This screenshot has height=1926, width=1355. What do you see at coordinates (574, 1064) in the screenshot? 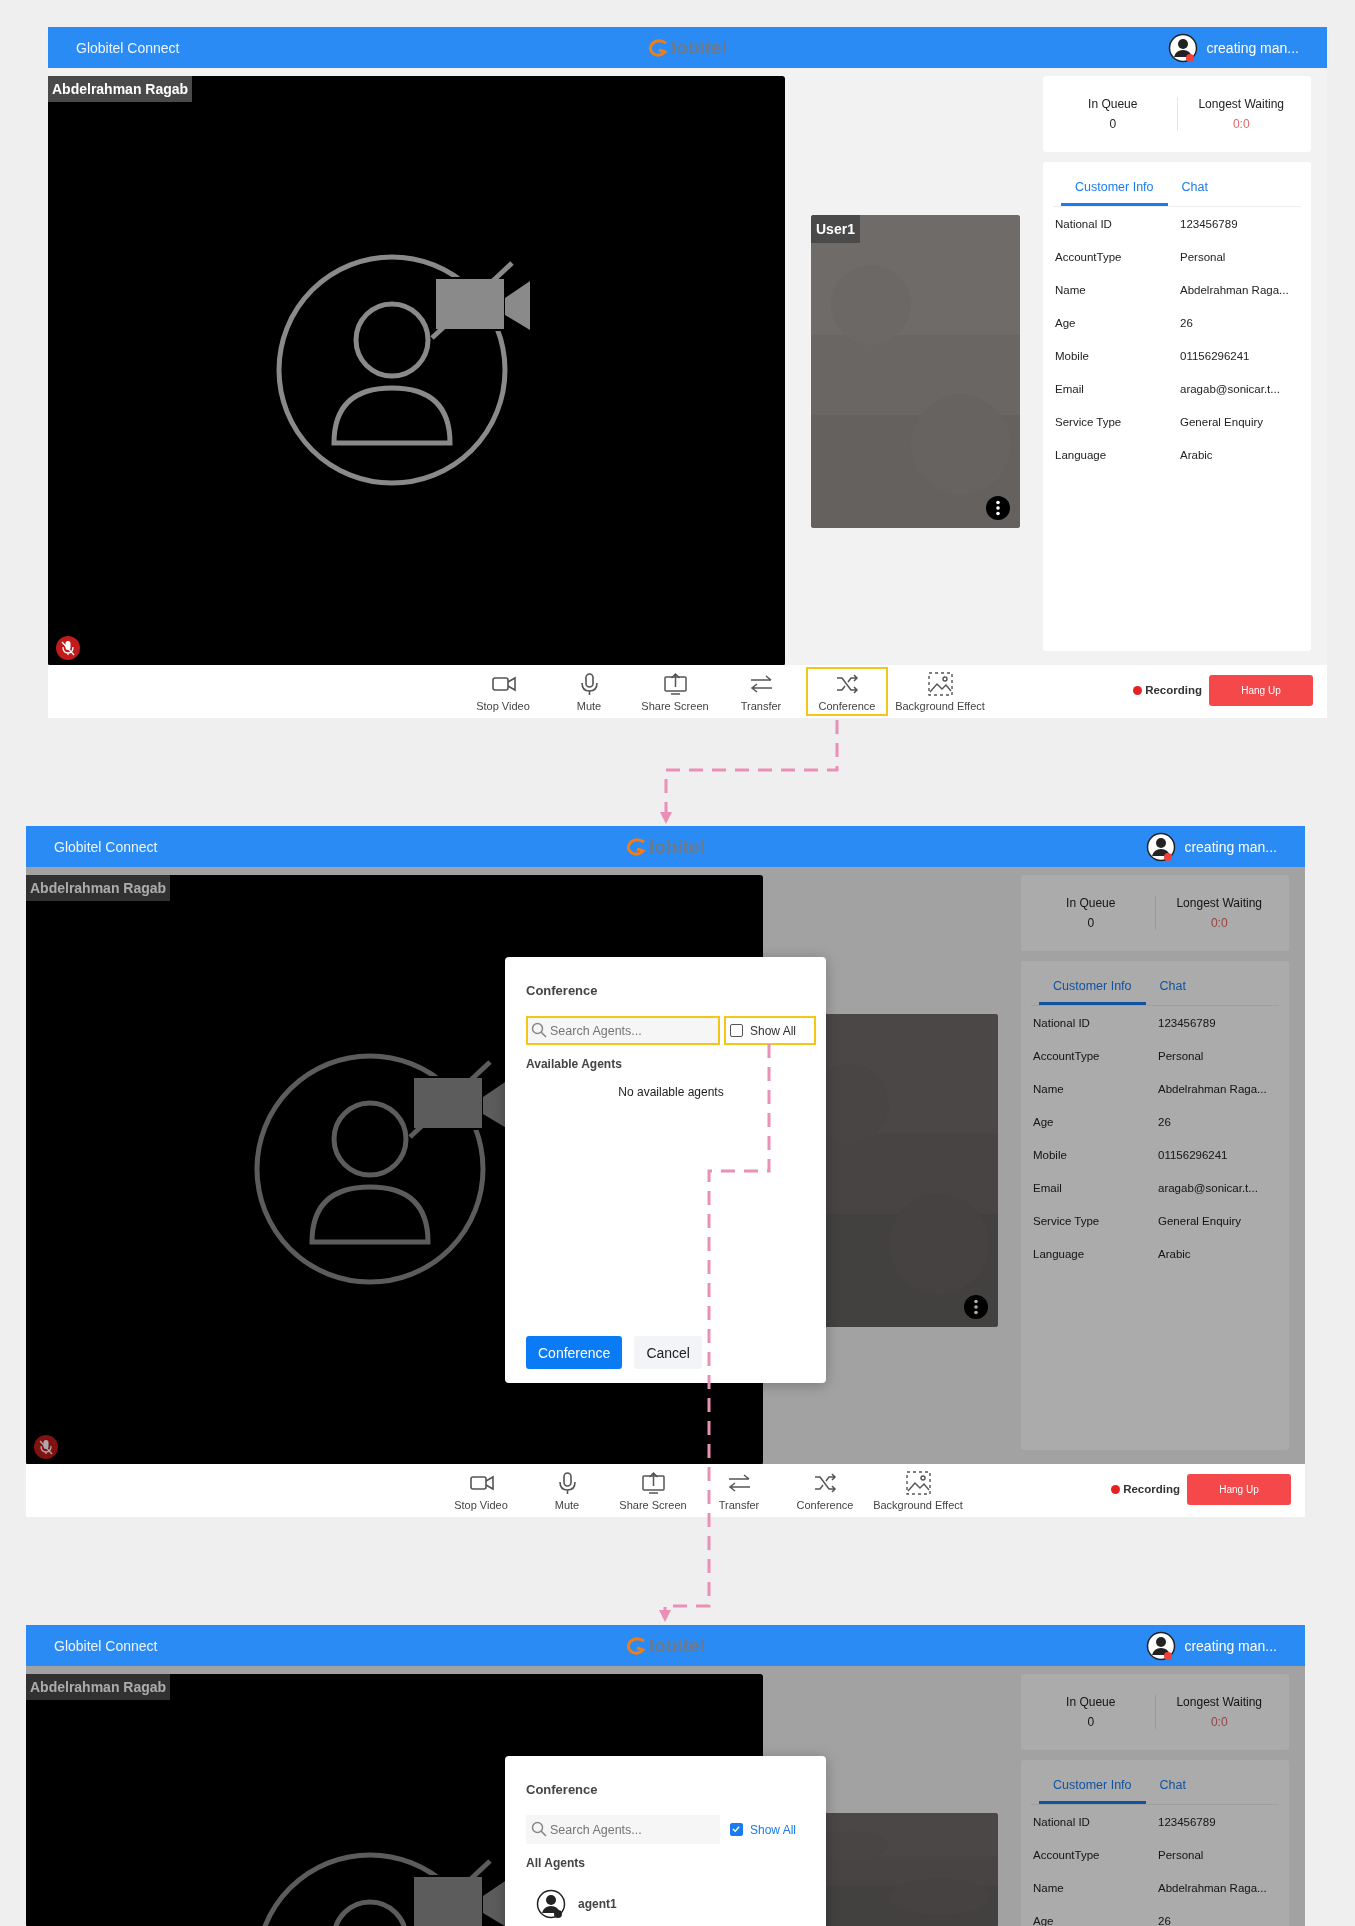
I see `section-heading: Available Agents` at bounding box center [574, 1064].